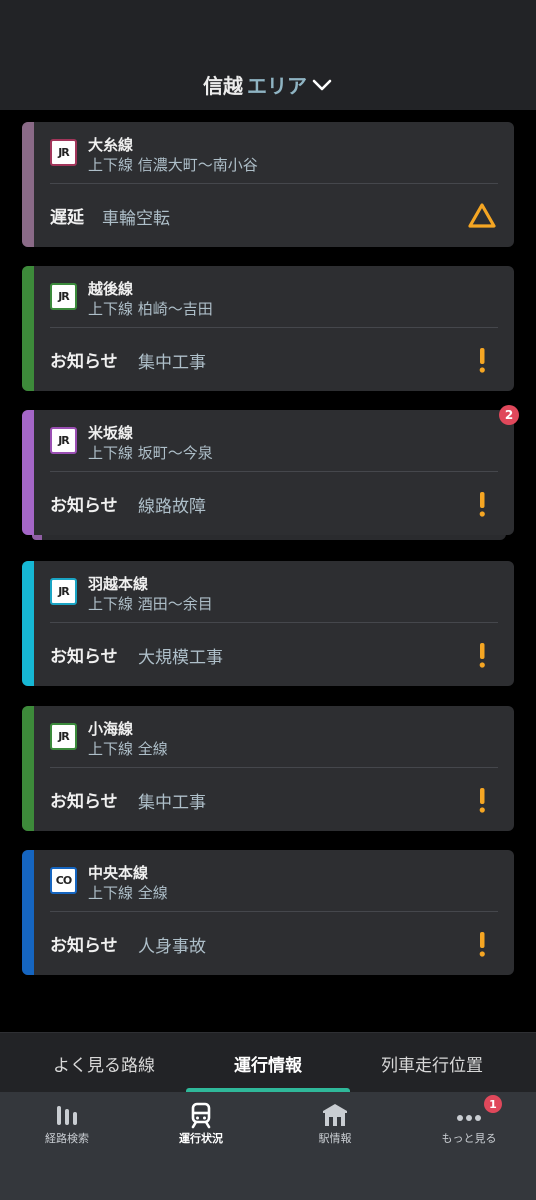  Describe the element at coordinates (111, 145) in the screenshot. I see `line-name: 大糸線` at that location.